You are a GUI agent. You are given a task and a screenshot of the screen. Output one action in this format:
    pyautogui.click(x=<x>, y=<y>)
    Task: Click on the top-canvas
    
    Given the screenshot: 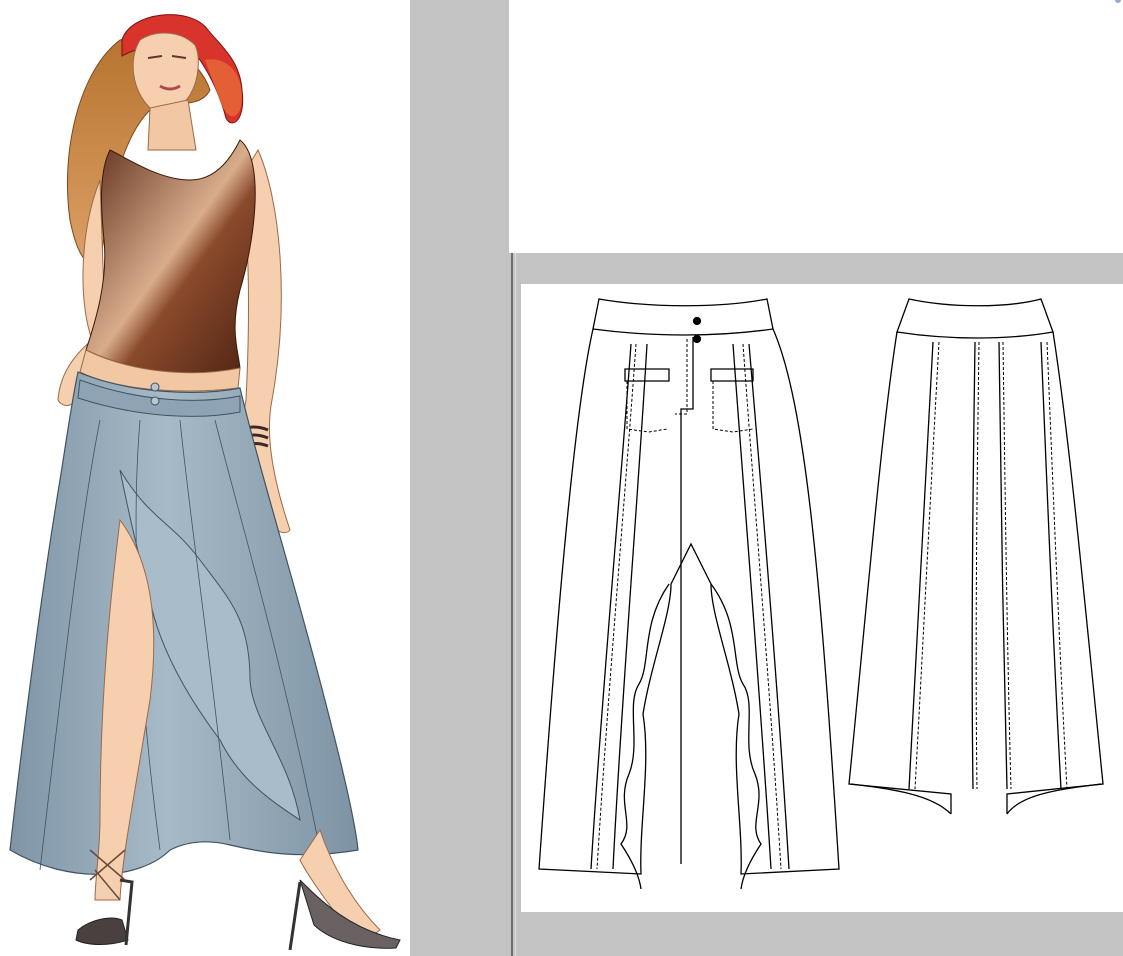 What is the action you would take?
    pyautogui.click(x=816, y=126)
    